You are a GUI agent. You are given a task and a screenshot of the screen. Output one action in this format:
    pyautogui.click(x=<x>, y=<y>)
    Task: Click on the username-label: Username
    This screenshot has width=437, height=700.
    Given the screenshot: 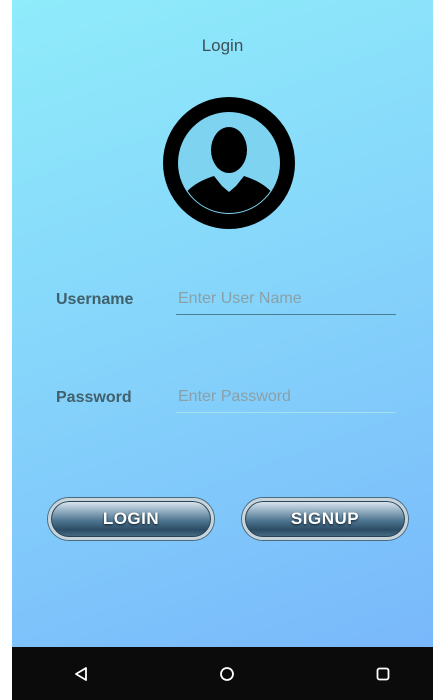 What is the action you would take?
    pyautogui.click(x=95, y=299)
    